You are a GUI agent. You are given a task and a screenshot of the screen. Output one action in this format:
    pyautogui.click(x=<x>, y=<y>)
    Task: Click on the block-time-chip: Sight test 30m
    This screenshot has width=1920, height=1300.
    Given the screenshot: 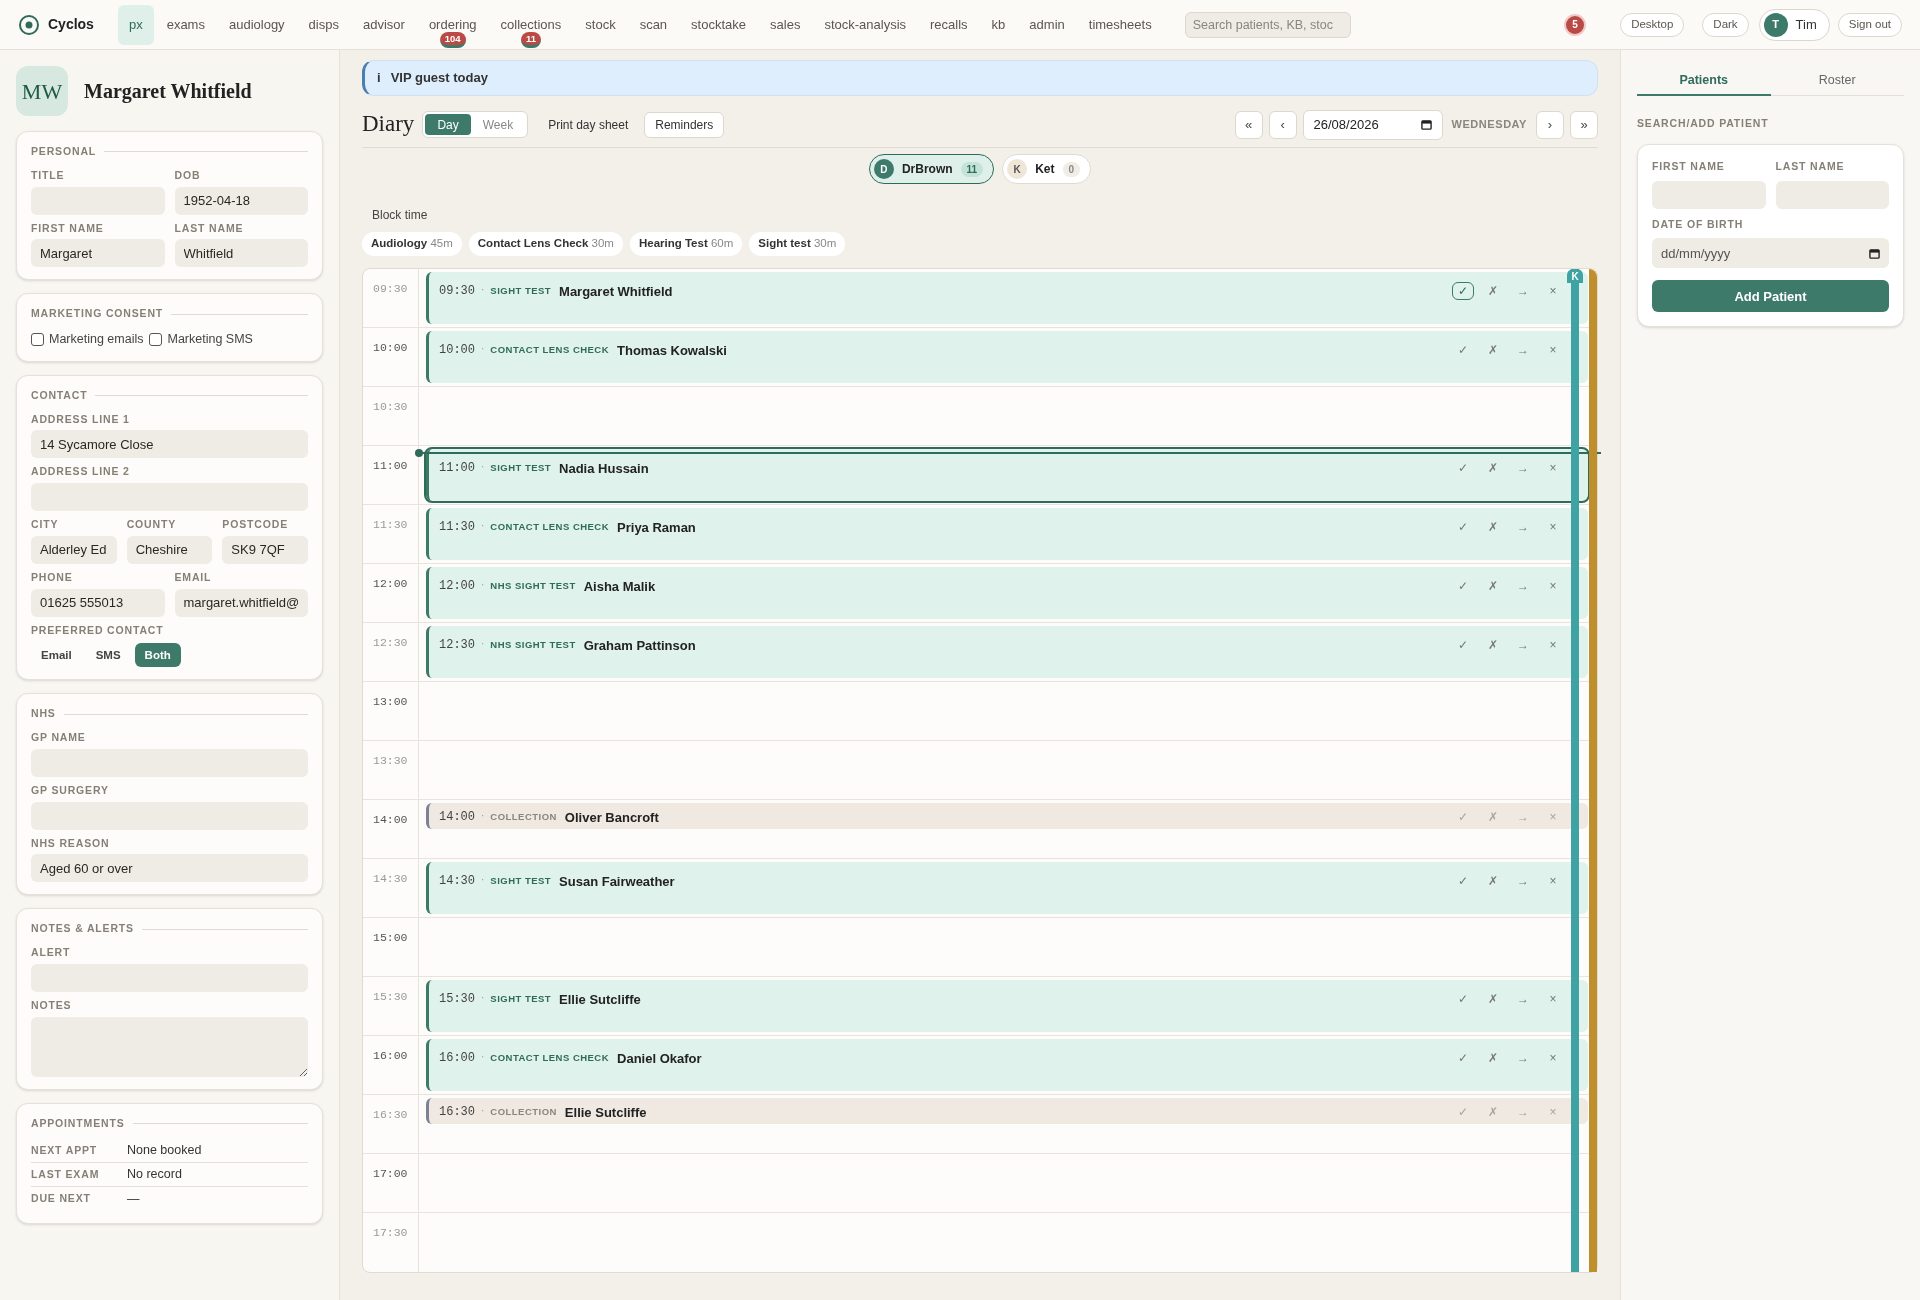 What is the action you would take?
    pyautogui.click(x=797, y=244)
    